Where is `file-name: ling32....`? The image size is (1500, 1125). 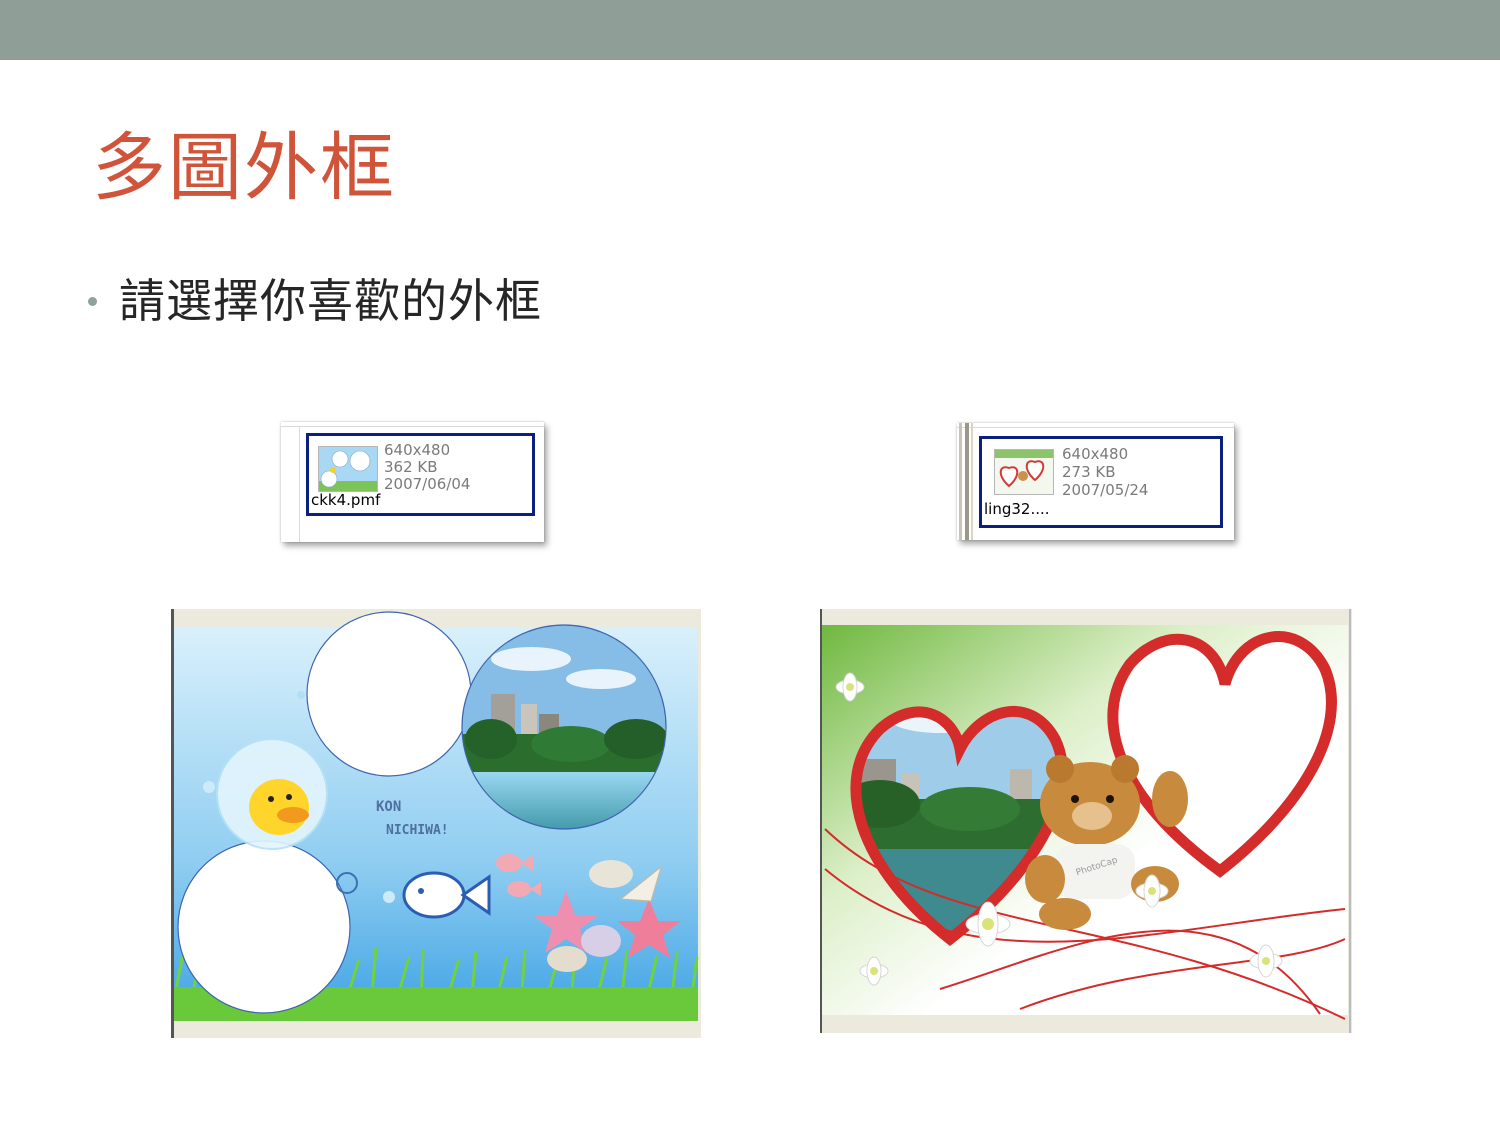 file-name: ling32.... is located at coordinates (1017, 509).